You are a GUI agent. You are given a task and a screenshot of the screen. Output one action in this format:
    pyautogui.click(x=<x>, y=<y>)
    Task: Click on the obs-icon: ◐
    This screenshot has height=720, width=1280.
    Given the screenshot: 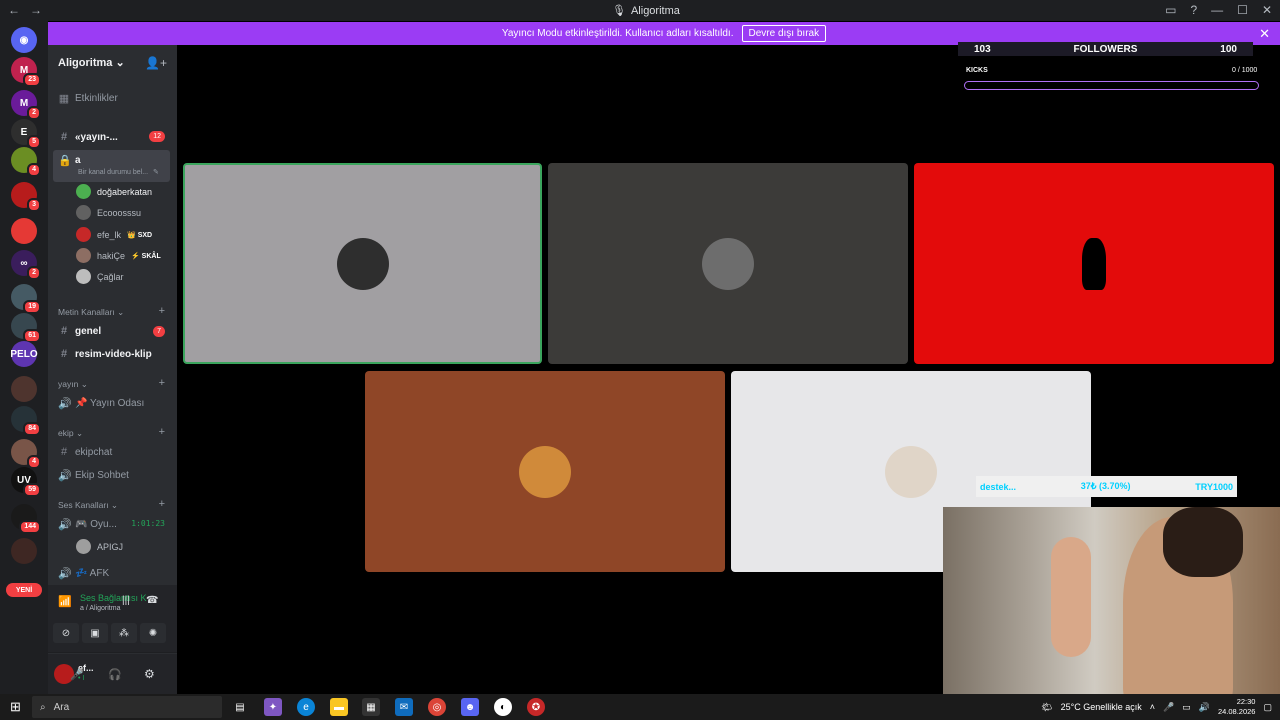 What is the action you would take?
    pyautogui.click(x=503, y=707)
    